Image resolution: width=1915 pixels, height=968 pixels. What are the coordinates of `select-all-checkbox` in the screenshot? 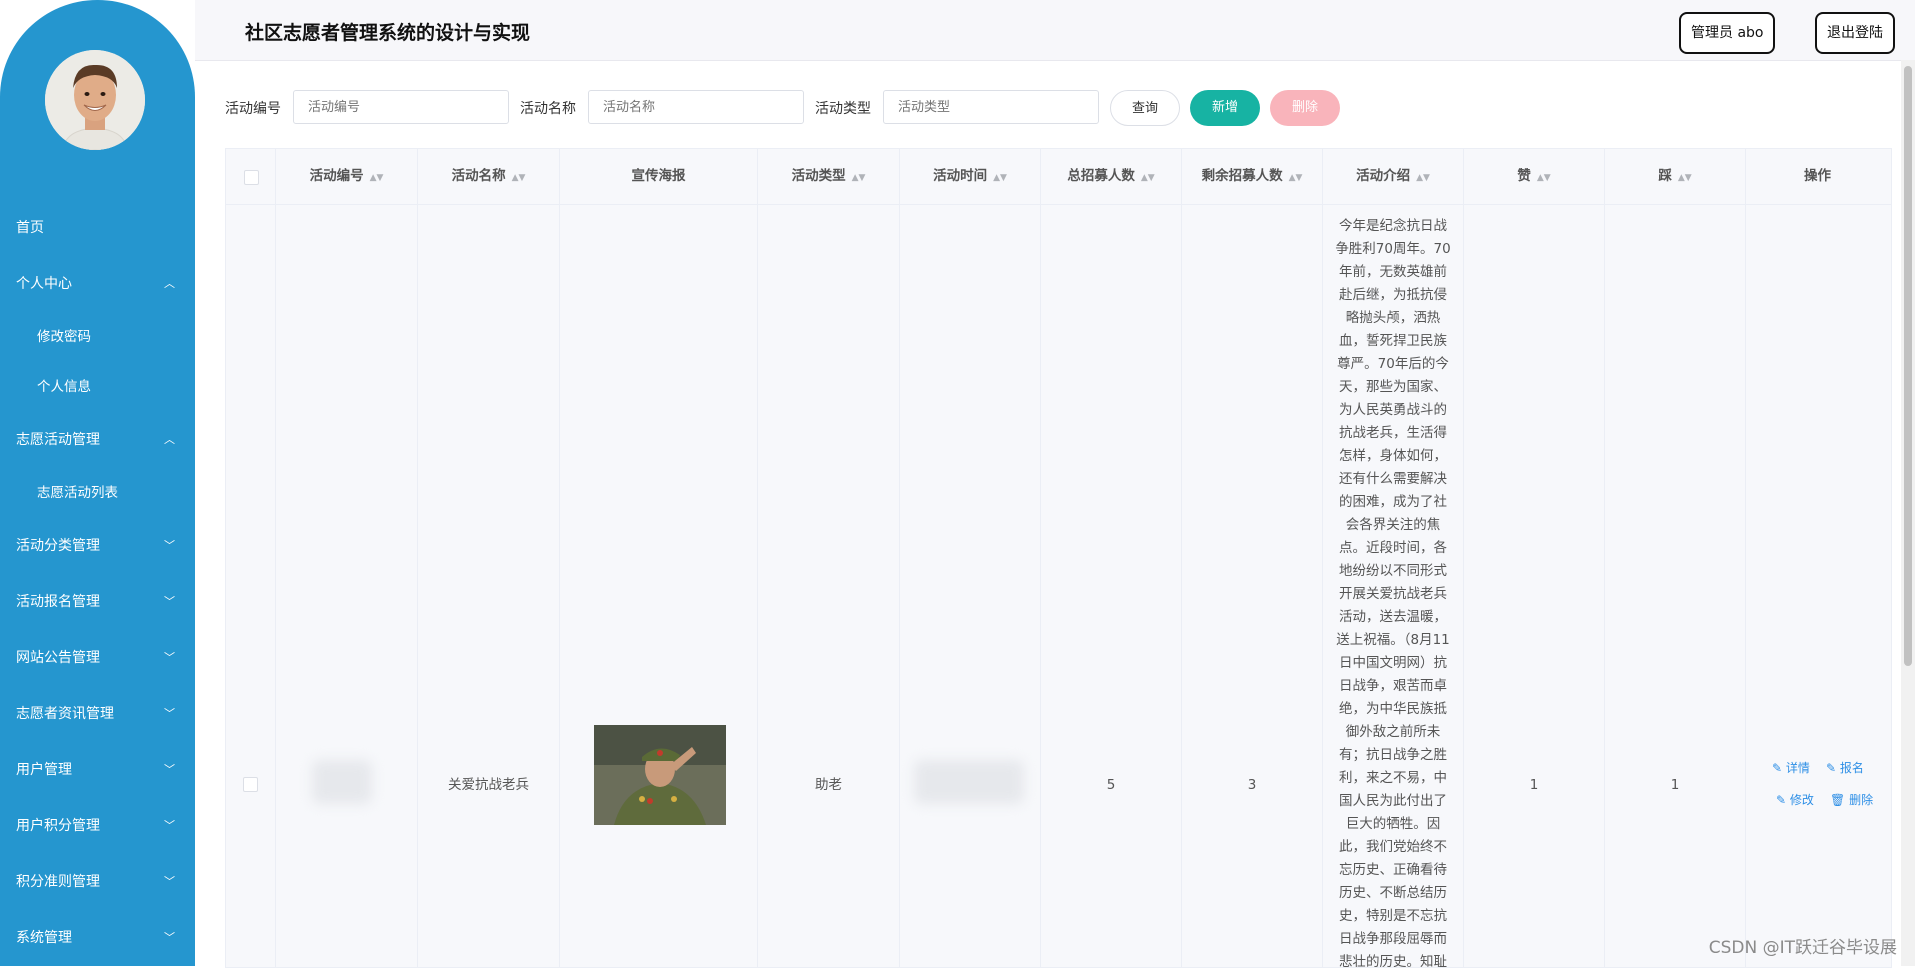 It's located at (251, 177).